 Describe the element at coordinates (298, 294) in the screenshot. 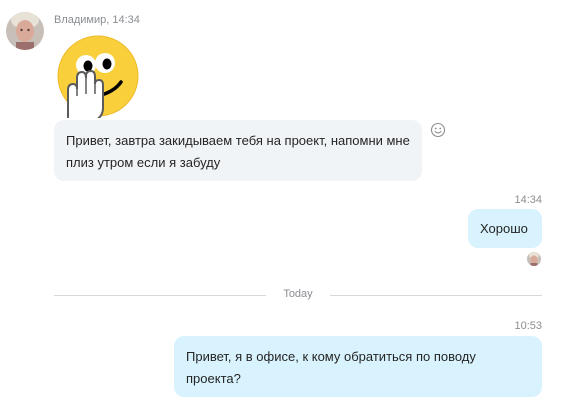

I see `date-divider-label: Today` at that location.